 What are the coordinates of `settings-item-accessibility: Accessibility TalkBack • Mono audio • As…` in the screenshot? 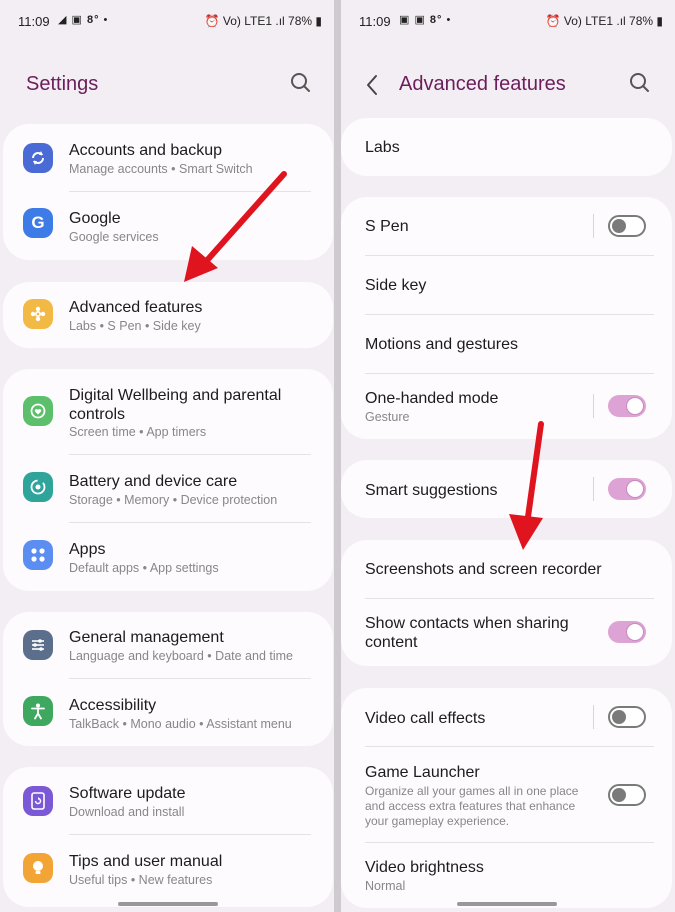 It's located at (168, 712).